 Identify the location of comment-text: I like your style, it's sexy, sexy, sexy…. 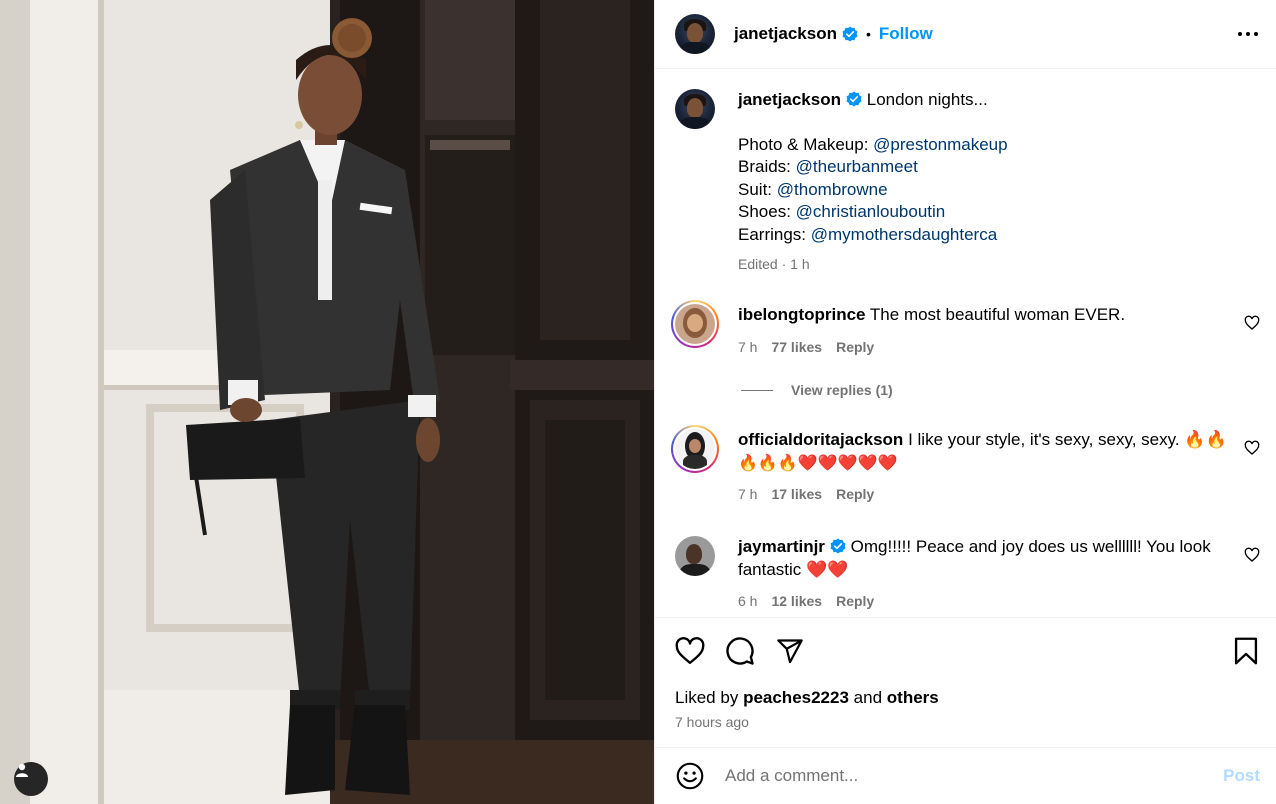
(1067, 439).